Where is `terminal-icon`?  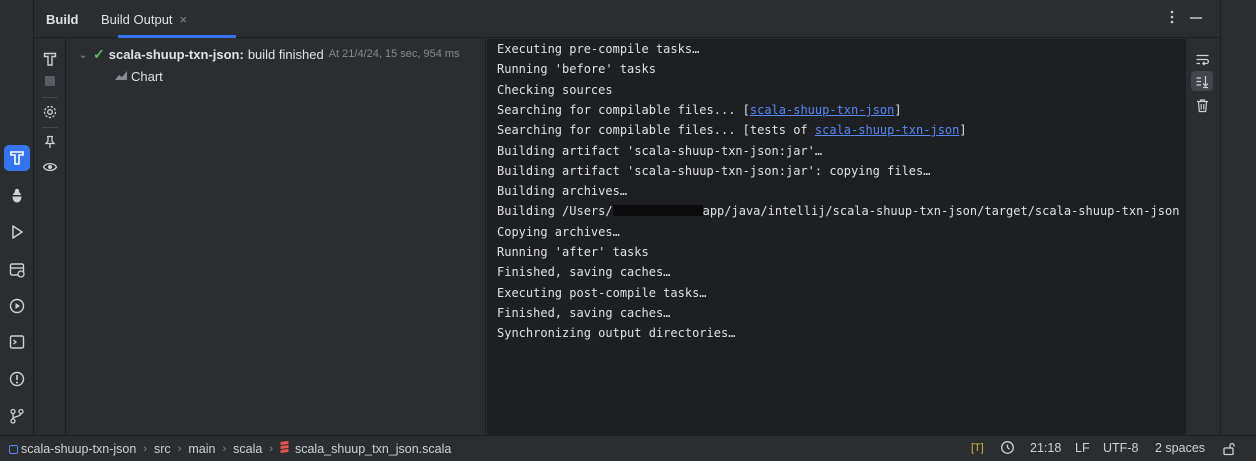 terminal-icon is located at coordinates (17, 342).